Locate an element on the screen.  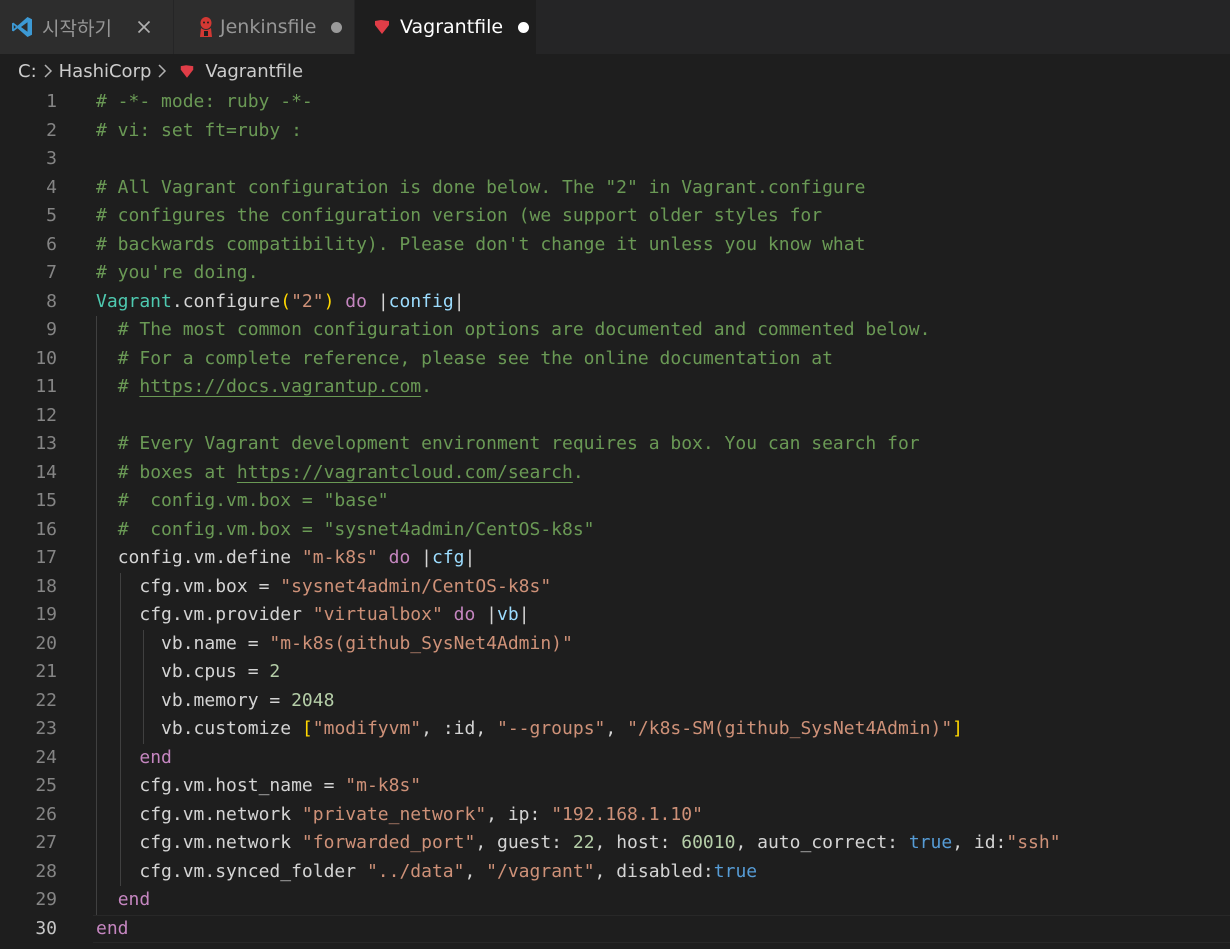
line-number: 8 is located at coordinates (51, 301).